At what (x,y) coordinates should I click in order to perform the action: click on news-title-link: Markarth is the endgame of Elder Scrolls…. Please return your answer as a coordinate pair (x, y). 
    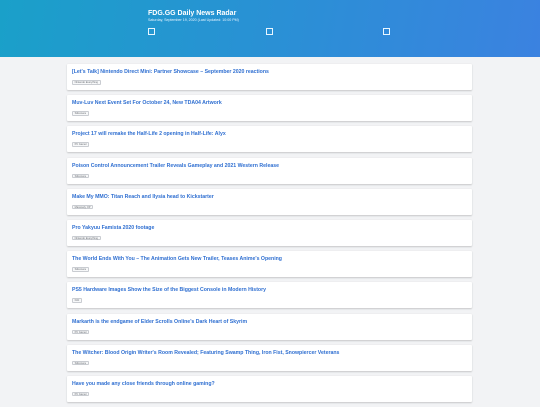
    Looking at the image, I should click on (269, 322).